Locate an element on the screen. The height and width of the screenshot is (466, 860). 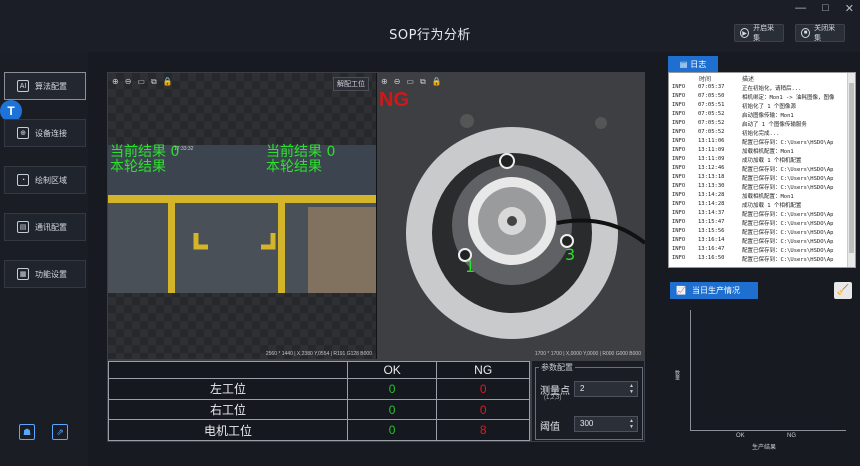
table-row: 右工位 0 0 is located at coordinates (319, 409).